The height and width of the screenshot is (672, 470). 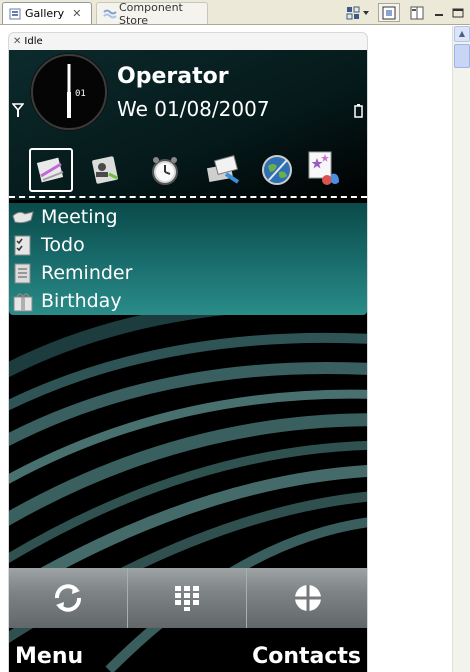 What do you see at coordinates (49, 656) in the screenshot?
I see `menu-softkey: Menu` at bounding box center [49, 656].